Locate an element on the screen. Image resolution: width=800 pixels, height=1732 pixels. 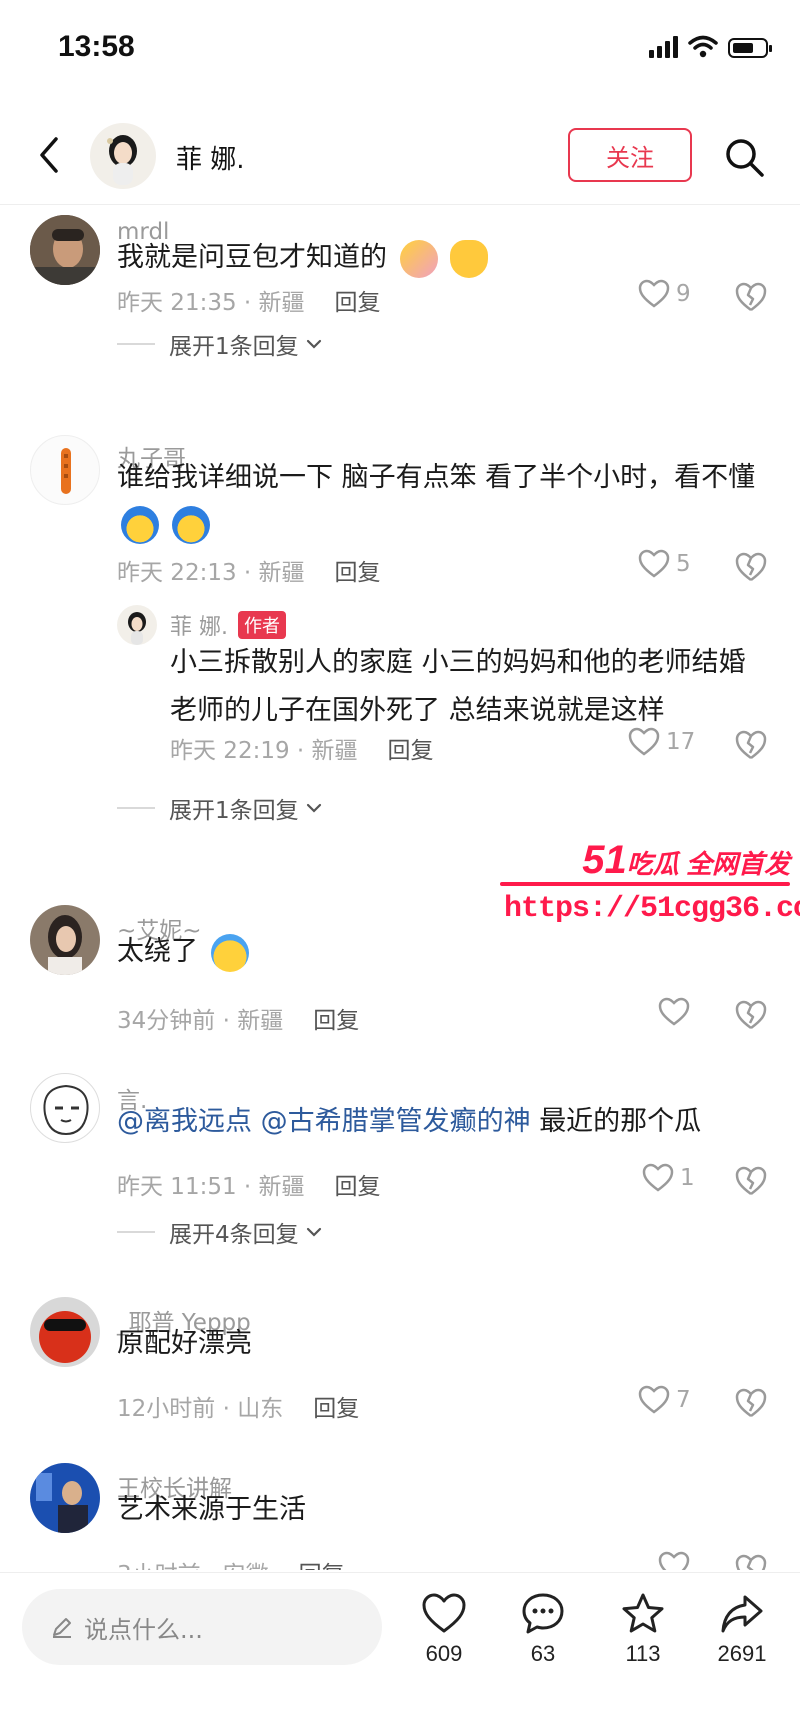
watermark: 51吃瓜 全网首发 https://51cgg36.com is located at coordinates (649, 884).